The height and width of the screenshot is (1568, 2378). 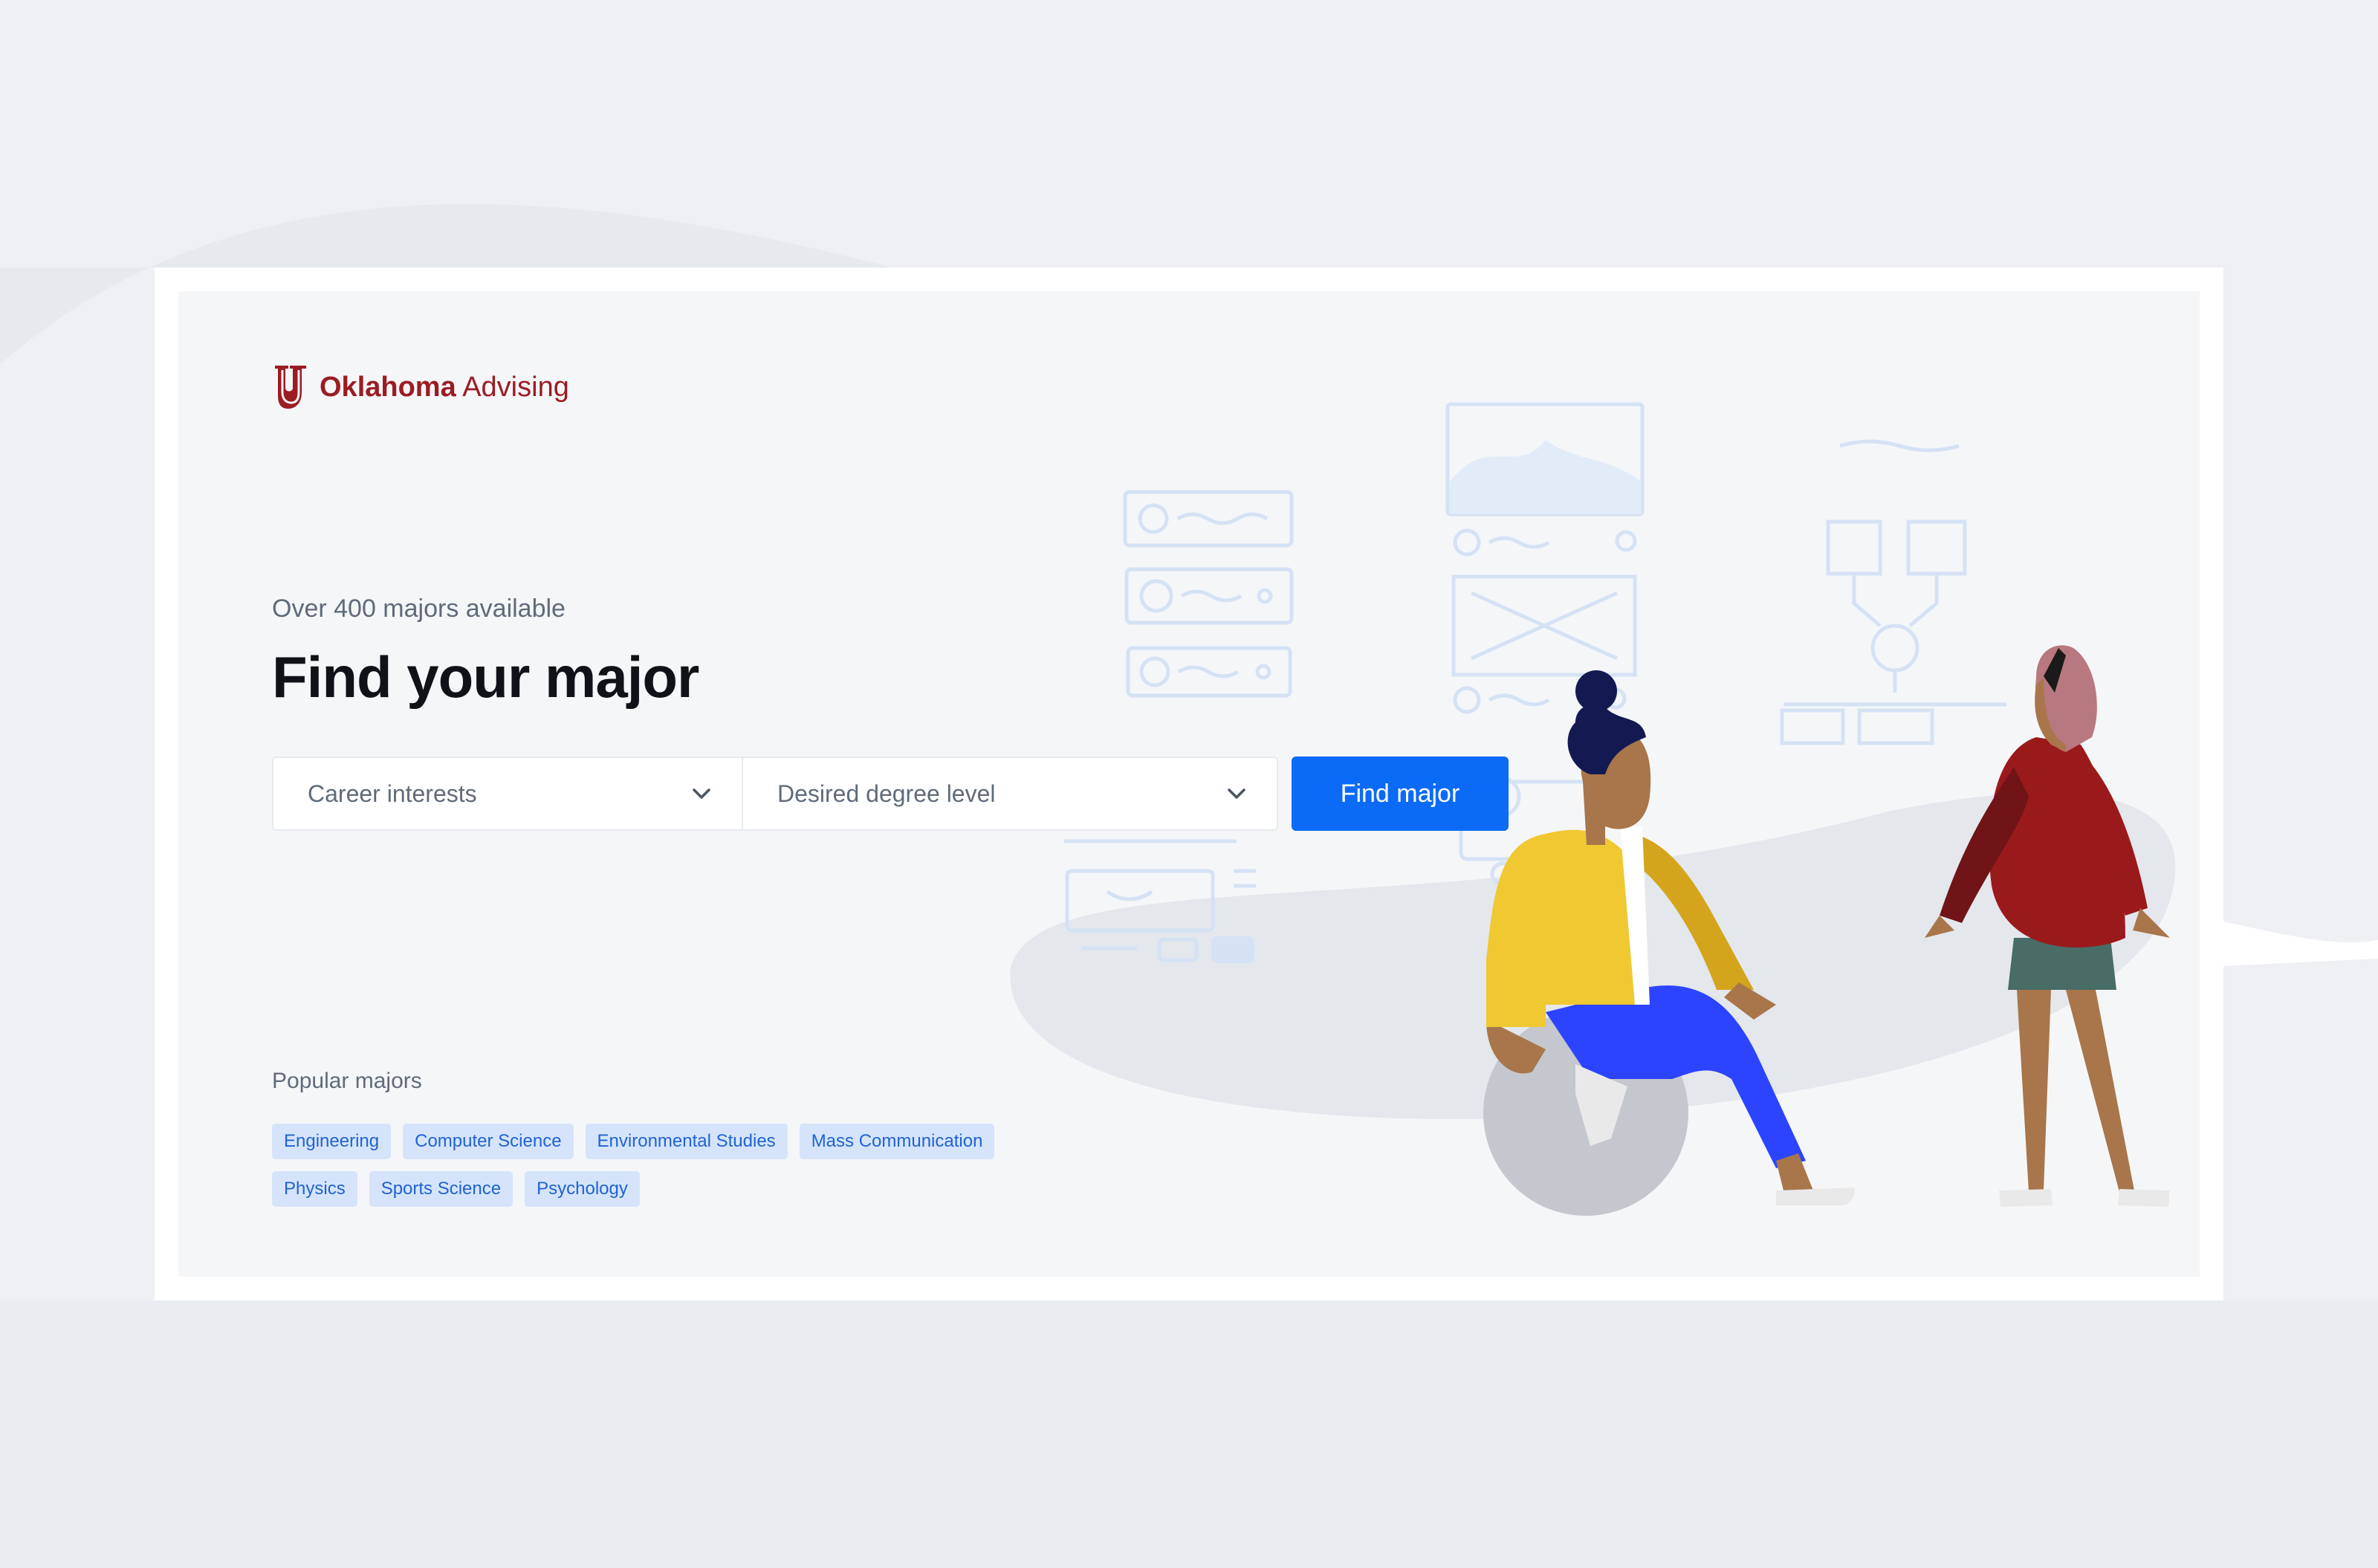 What do you see at coordinates (515, 387) in the screenshot?
I see `brand-name-light: Advising` at bounding box center [515, 387].